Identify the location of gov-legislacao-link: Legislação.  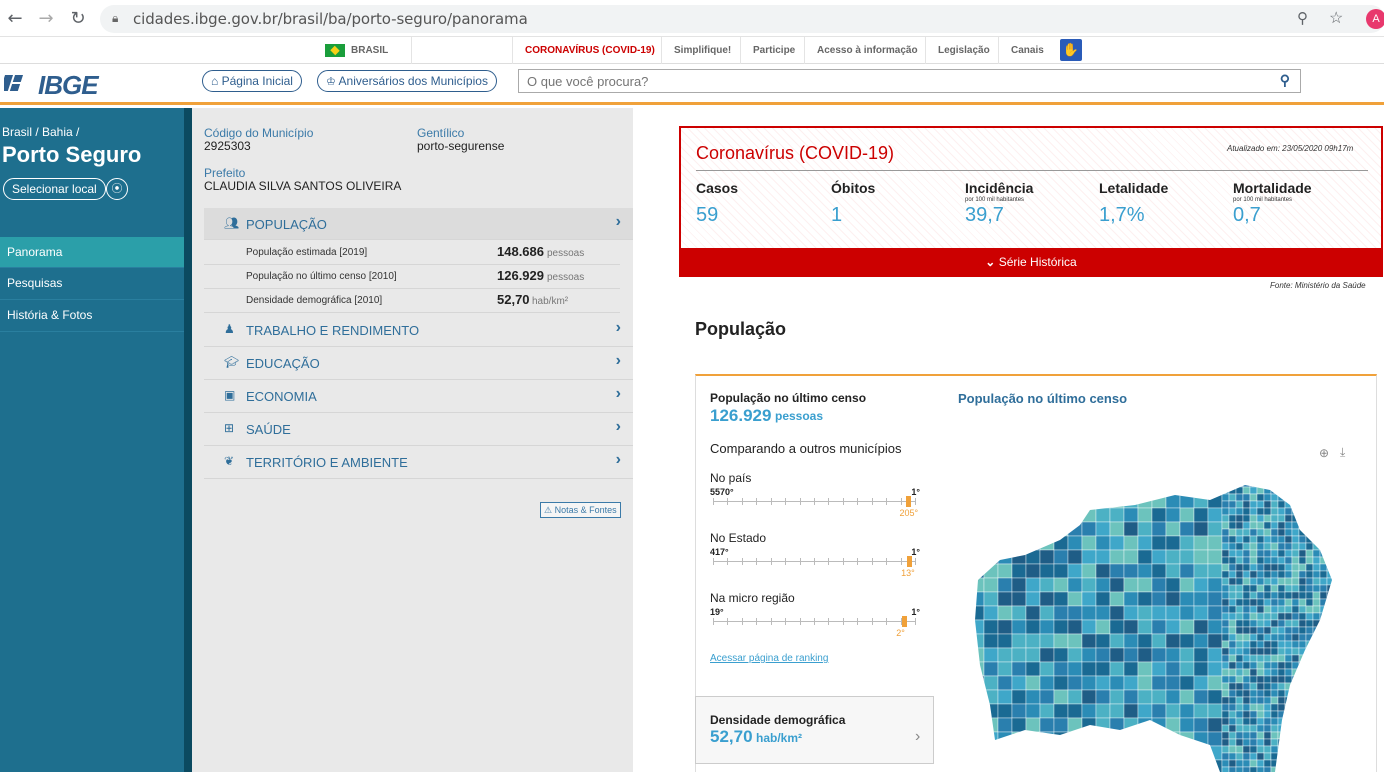
(963, 50).